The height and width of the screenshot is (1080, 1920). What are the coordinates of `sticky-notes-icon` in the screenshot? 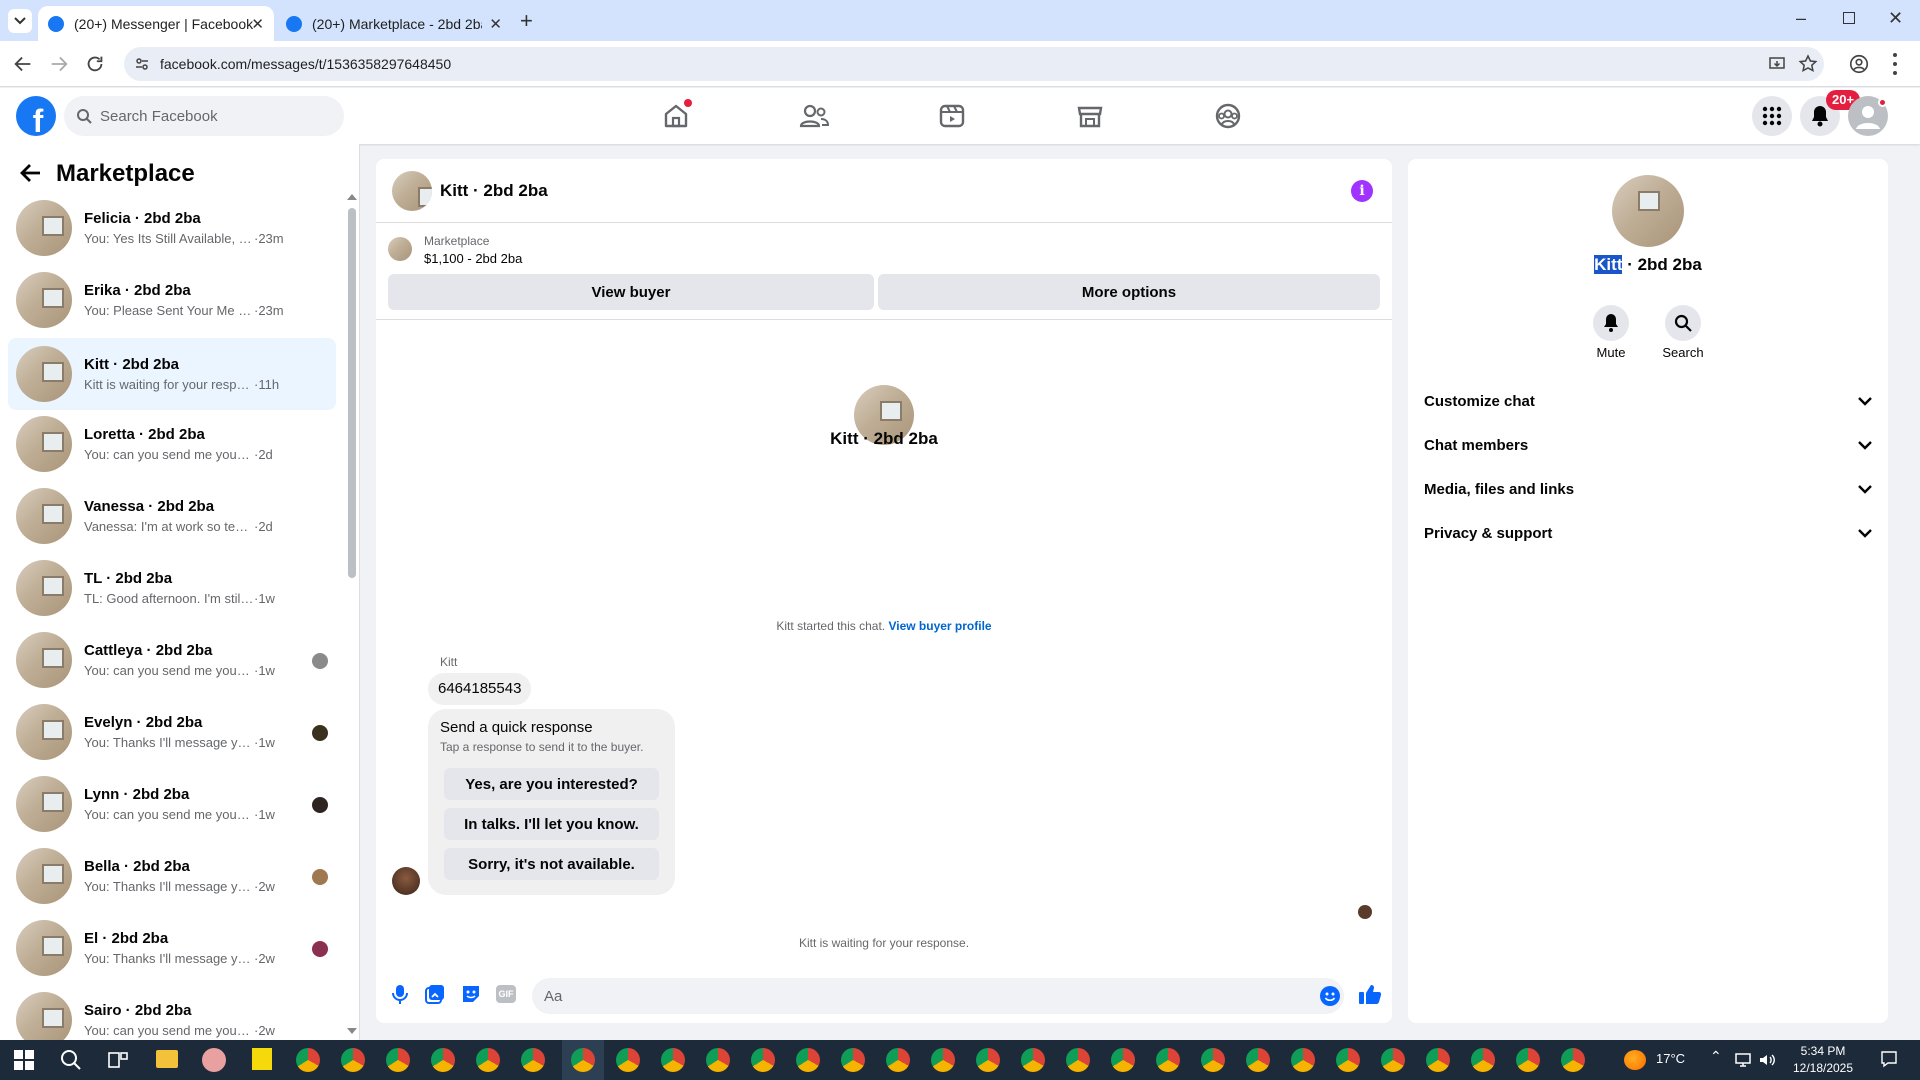 It's located at (262, 1059).